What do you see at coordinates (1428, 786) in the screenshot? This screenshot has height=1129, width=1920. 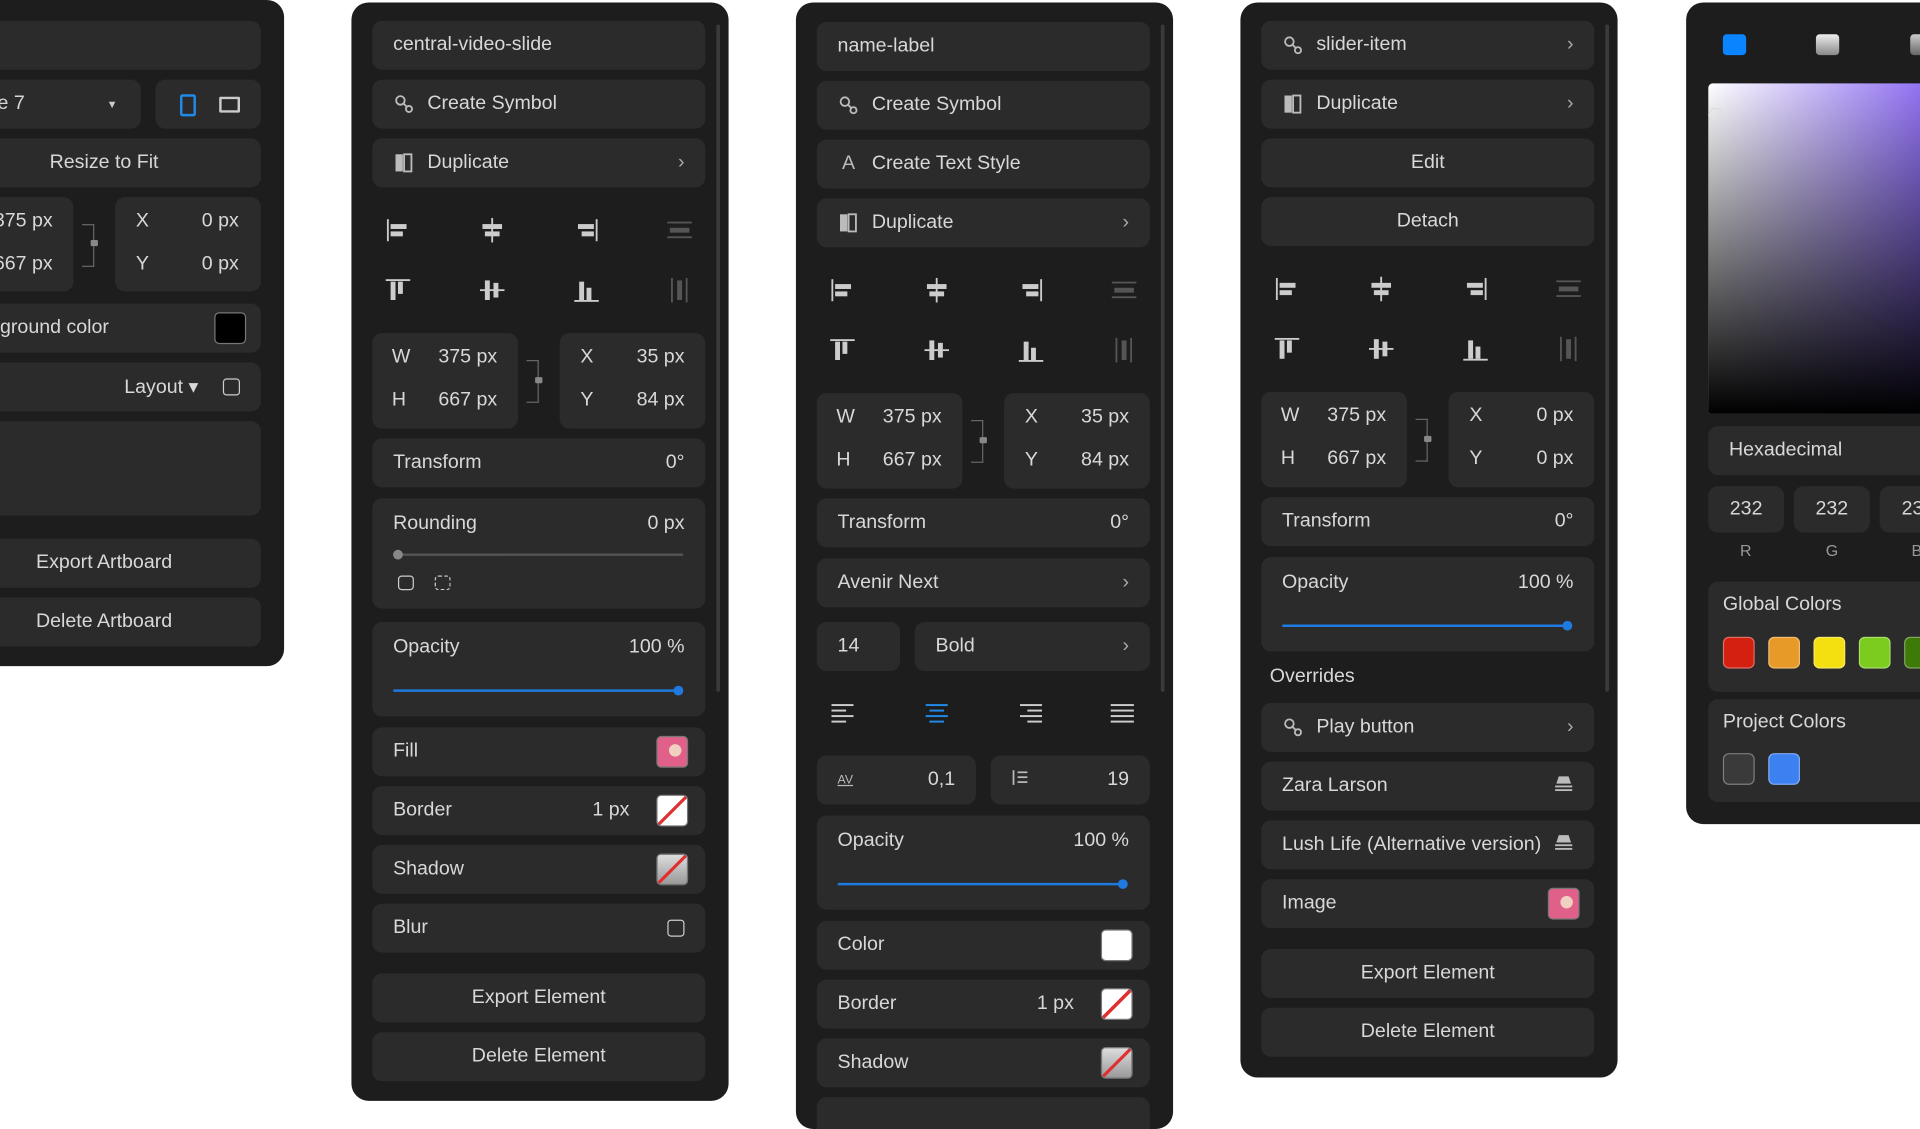 I see `override-text-1: Zara Larson` at bounding box center [1428, 786].